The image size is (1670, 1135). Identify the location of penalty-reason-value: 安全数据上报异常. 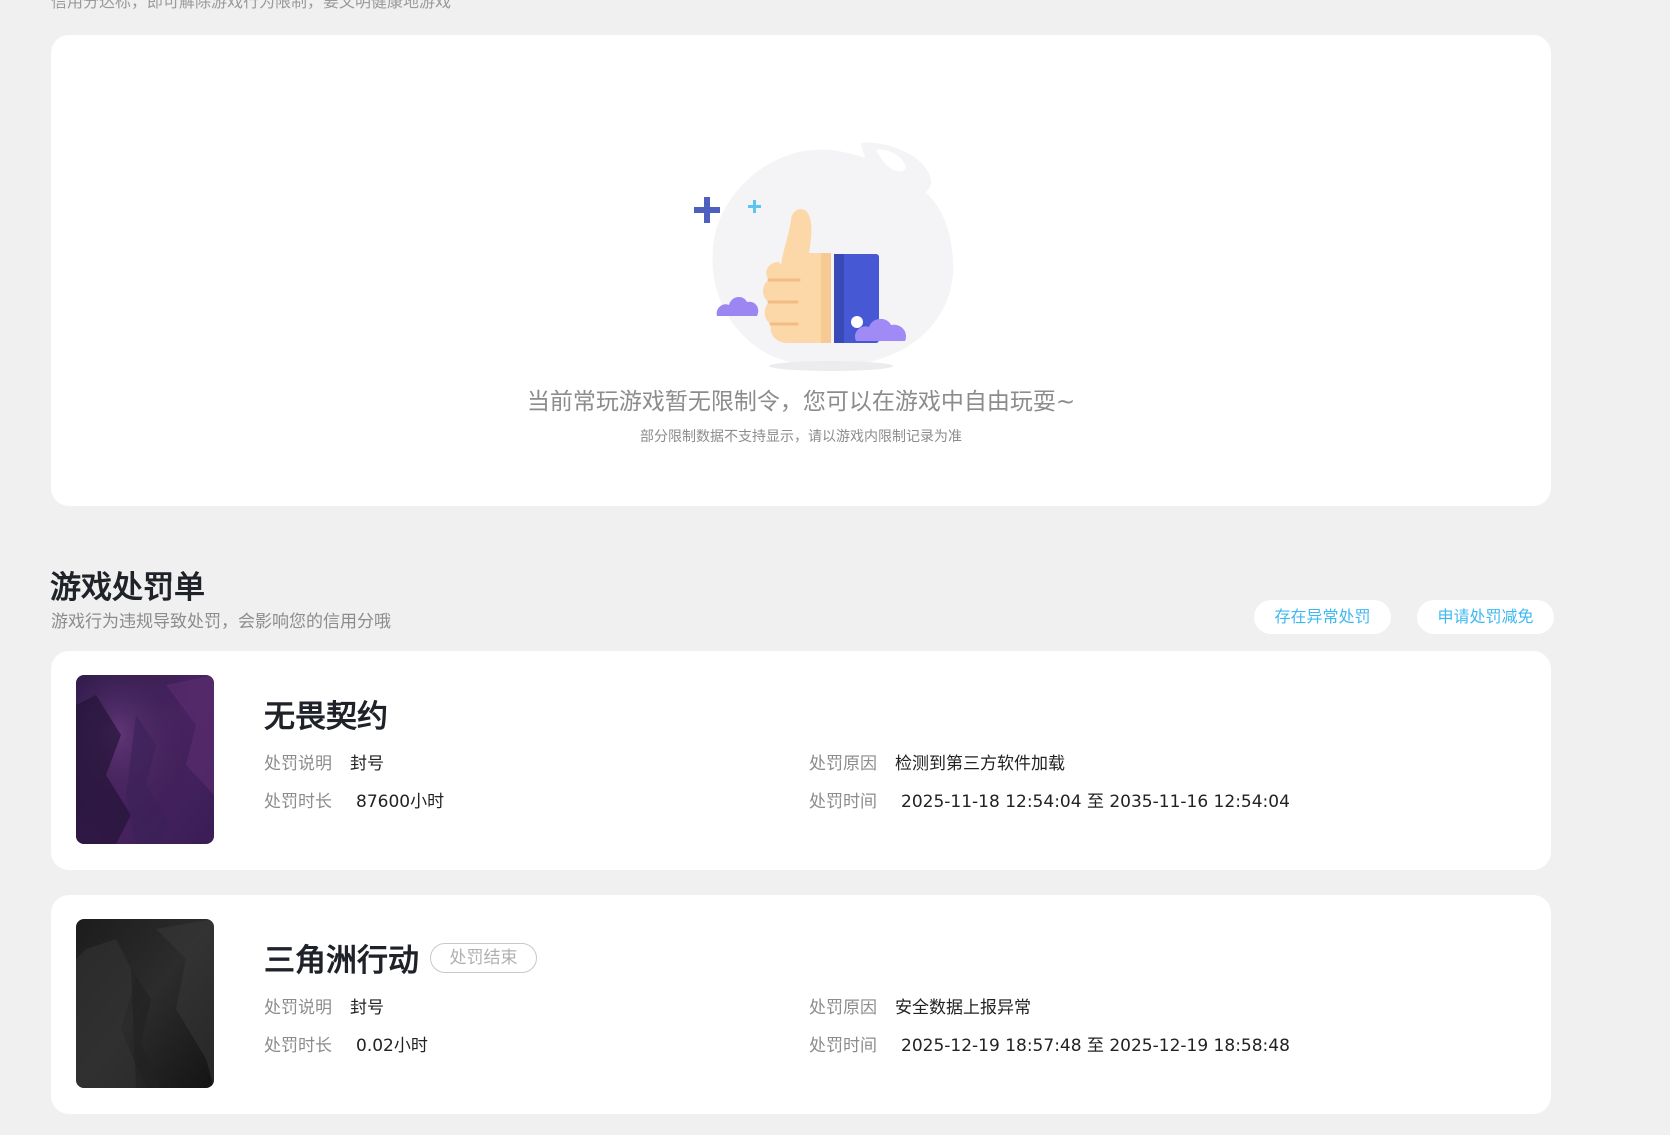
(963, 1008).